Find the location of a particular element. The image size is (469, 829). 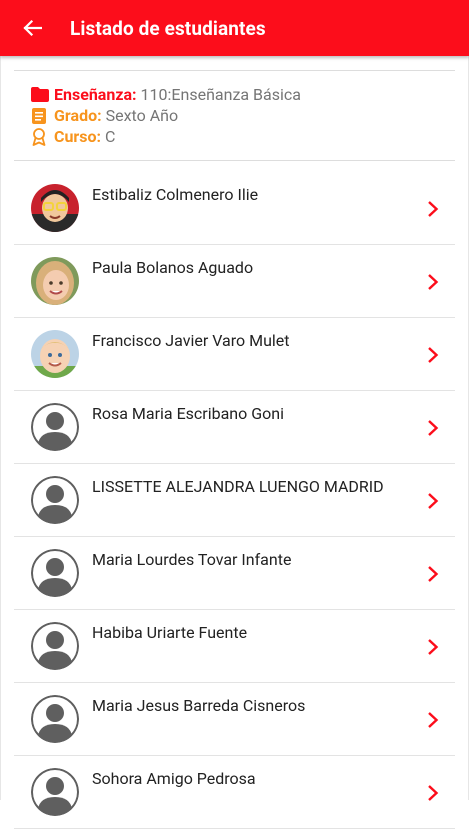

document-icon is located at coordinates (41, 116).